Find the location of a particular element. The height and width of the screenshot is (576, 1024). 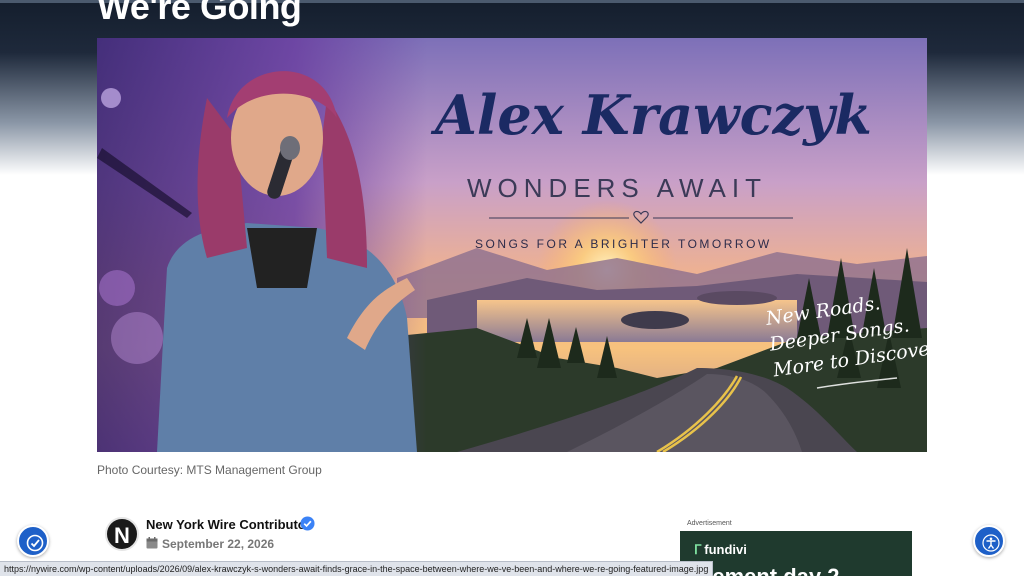

accessibility-tool-button is located at coordinates (33, 541).